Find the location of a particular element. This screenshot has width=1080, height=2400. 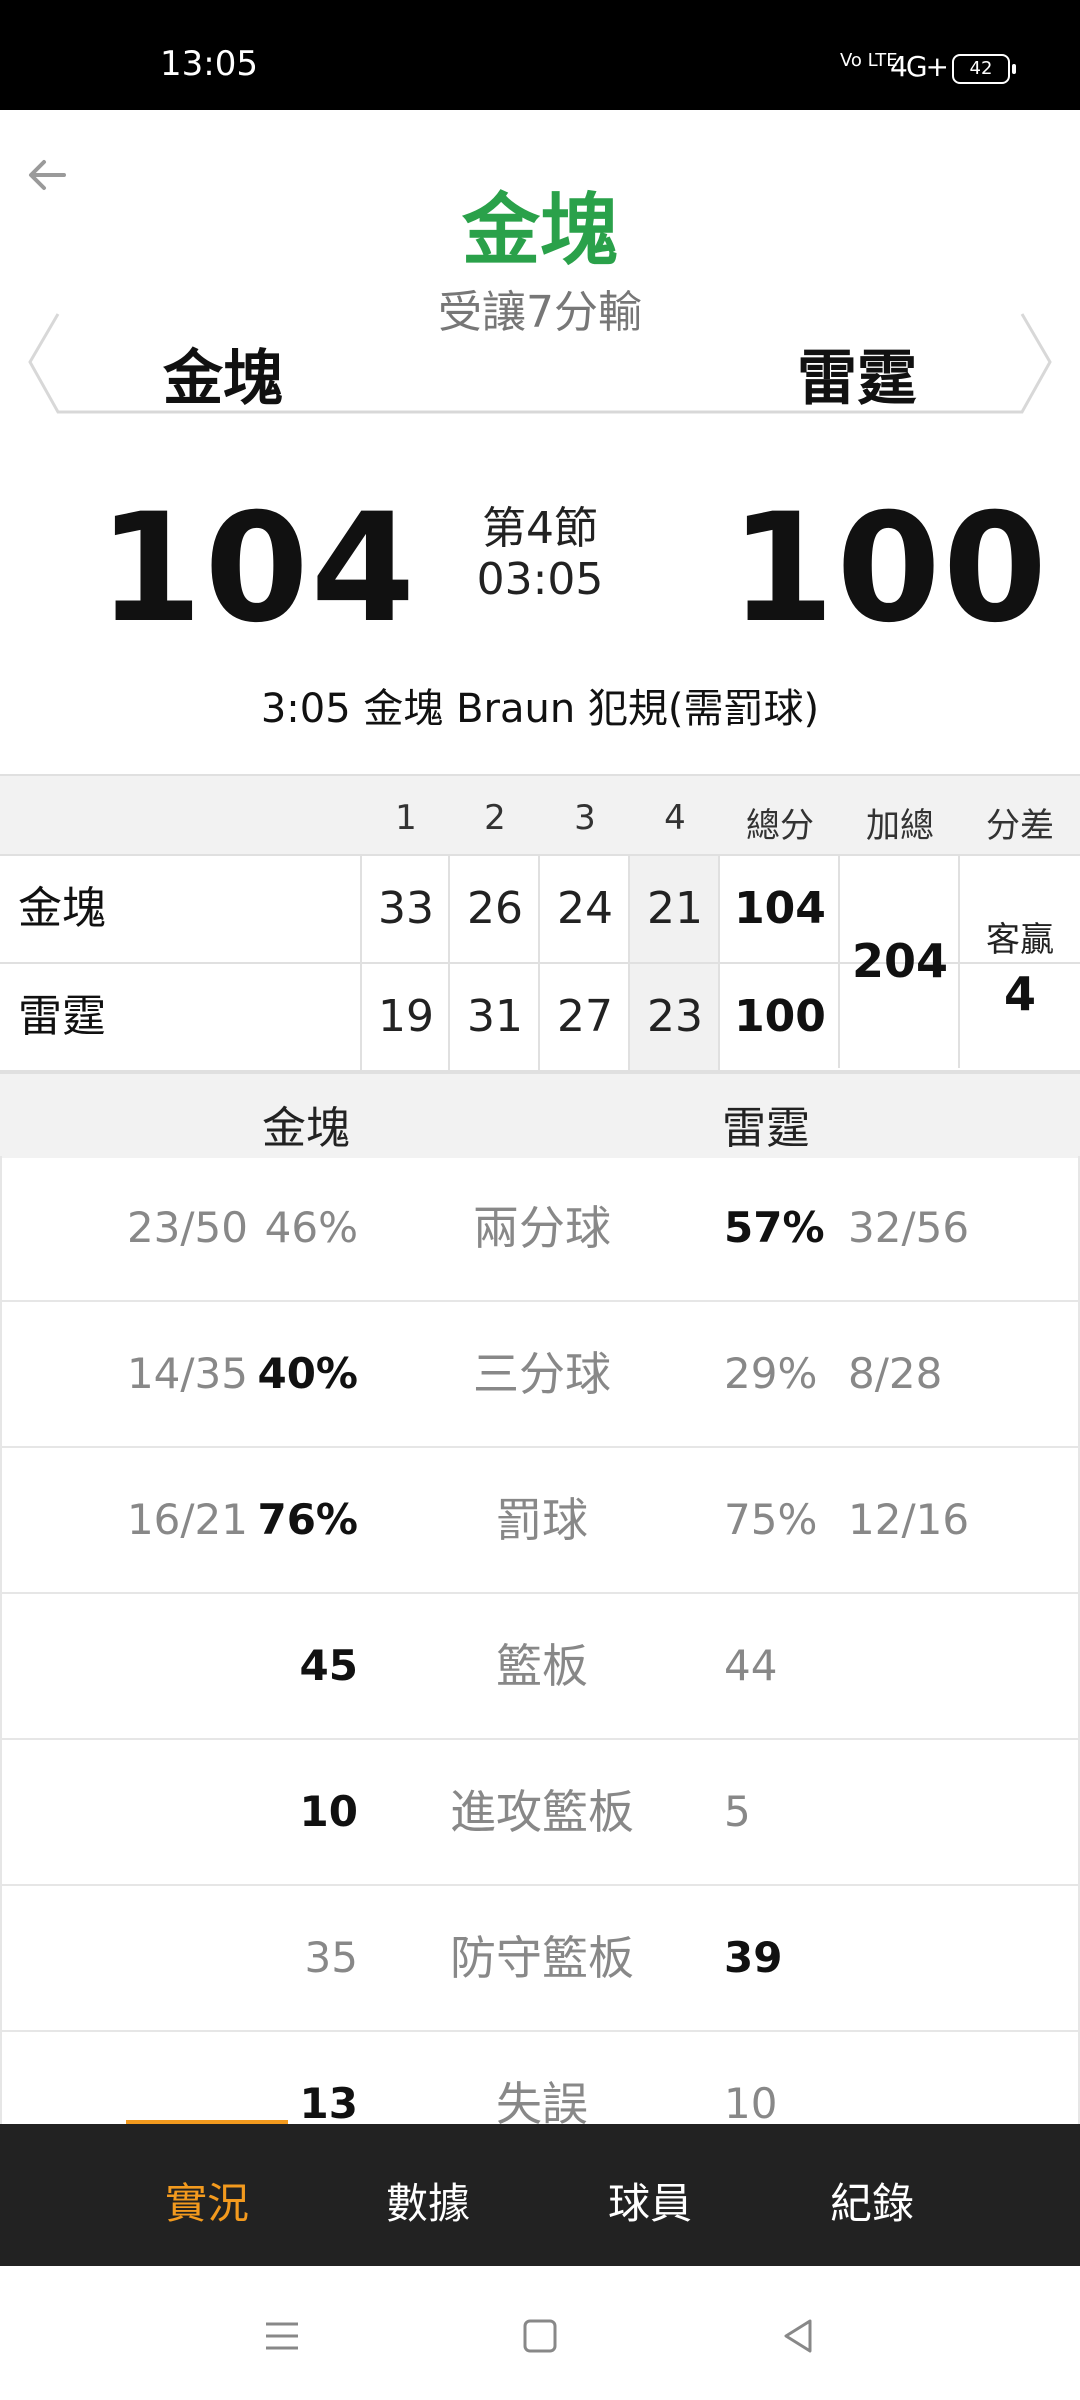

team-name: 雷霆 is located at coordinates (62, 1016).